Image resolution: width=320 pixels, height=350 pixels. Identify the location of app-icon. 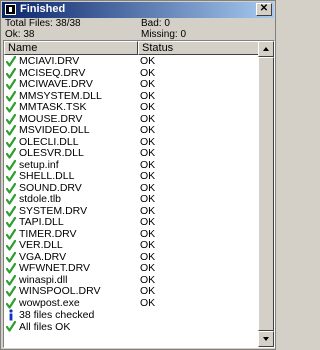
(10, 9).